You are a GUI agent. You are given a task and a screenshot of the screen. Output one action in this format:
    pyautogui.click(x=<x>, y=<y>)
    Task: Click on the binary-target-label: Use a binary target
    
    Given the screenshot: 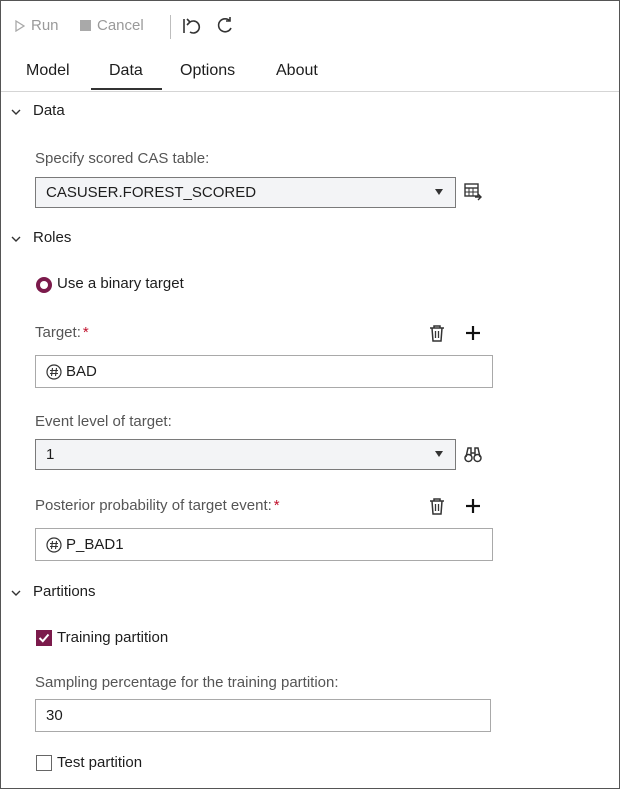 What is the action you would take?
    pyautogui.click(x=120, y=283)
    